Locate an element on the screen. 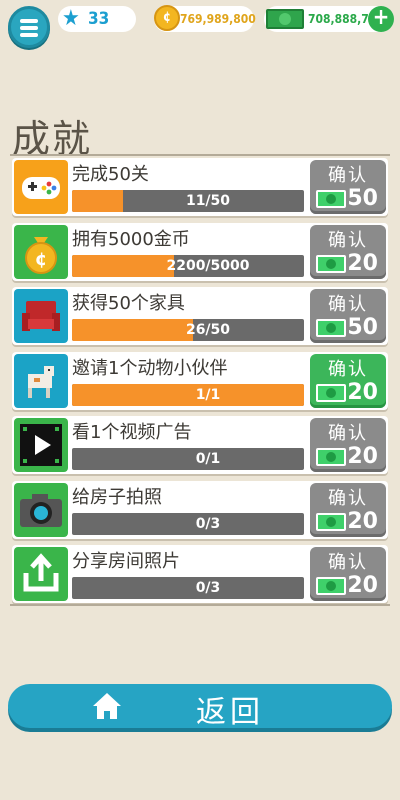 Image resolution: width=400 pixels, height=800 pixels. top-bar: ★ 33 ¢ 769,989,800 708,888,700 + is located at coordinates (200, 25).